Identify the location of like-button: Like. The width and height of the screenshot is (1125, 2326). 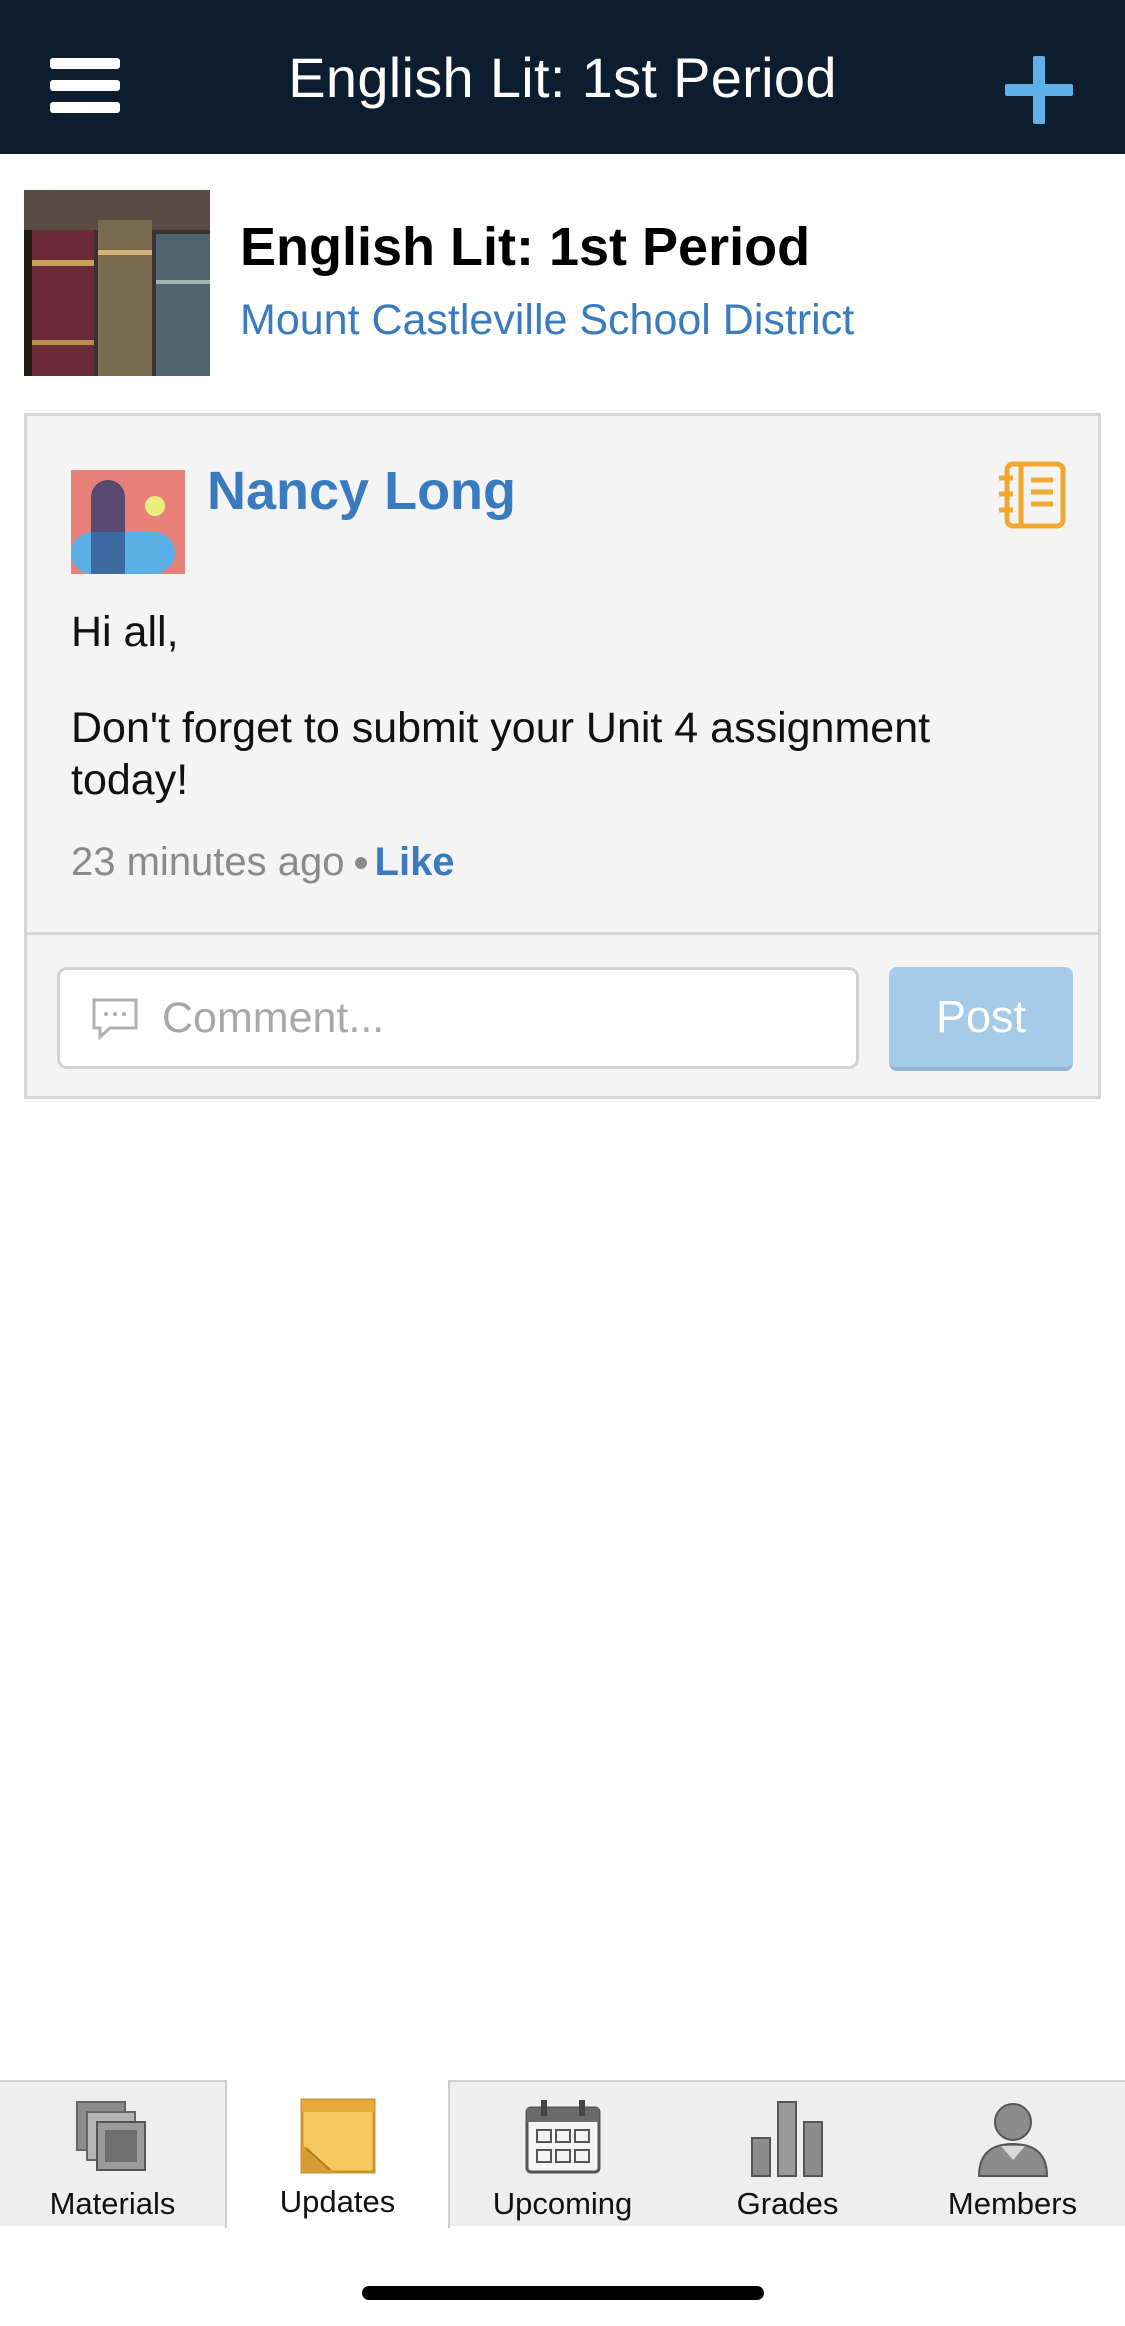
(415, 862).